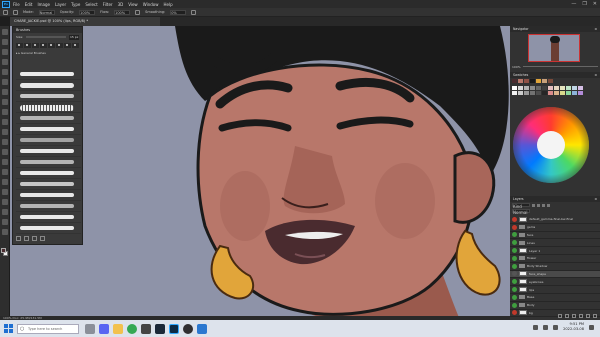  What do you see at coordinates (5, 122) in the screenshot?
I see `stamp-tool-icon` at bounding box center [5, 122].